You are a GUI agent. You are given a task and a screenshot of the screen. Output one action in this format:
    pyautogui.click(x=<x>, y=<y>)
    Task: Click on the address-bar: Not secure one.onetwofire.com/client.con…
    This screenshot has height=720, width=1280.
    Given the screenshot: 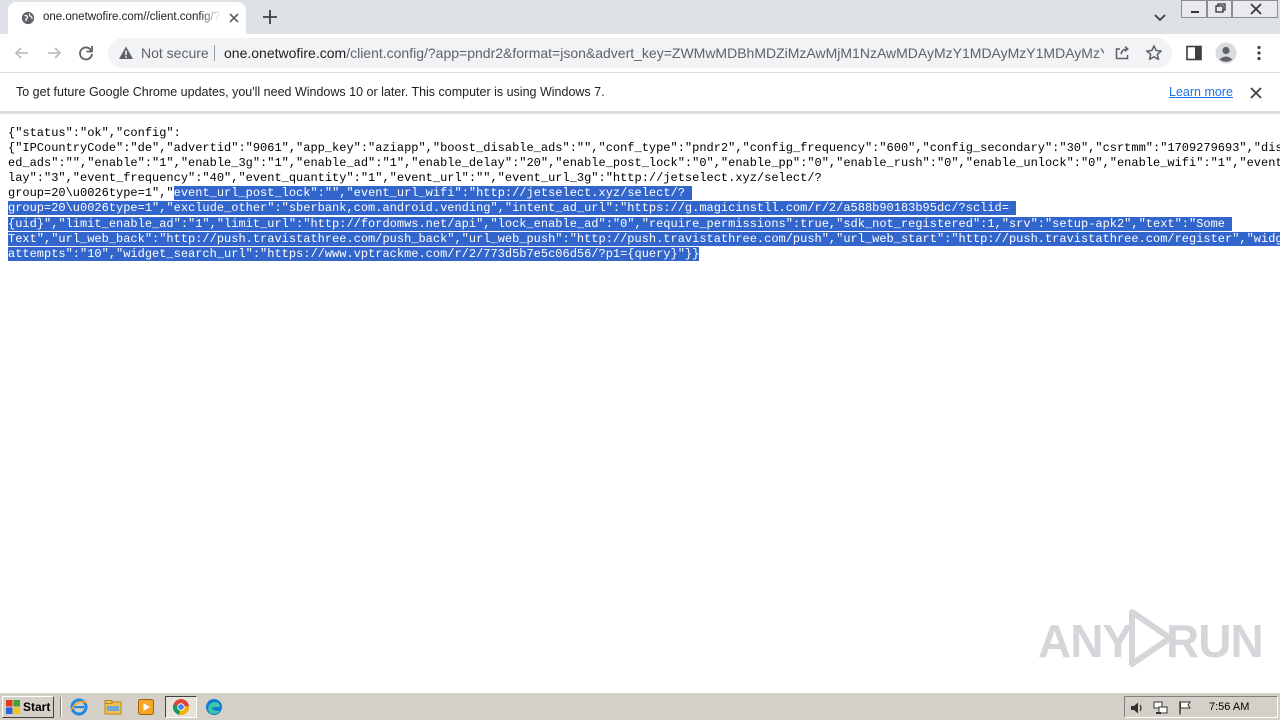 What is the action you would take?
    pyautogui.click(x=640, y=53)
    